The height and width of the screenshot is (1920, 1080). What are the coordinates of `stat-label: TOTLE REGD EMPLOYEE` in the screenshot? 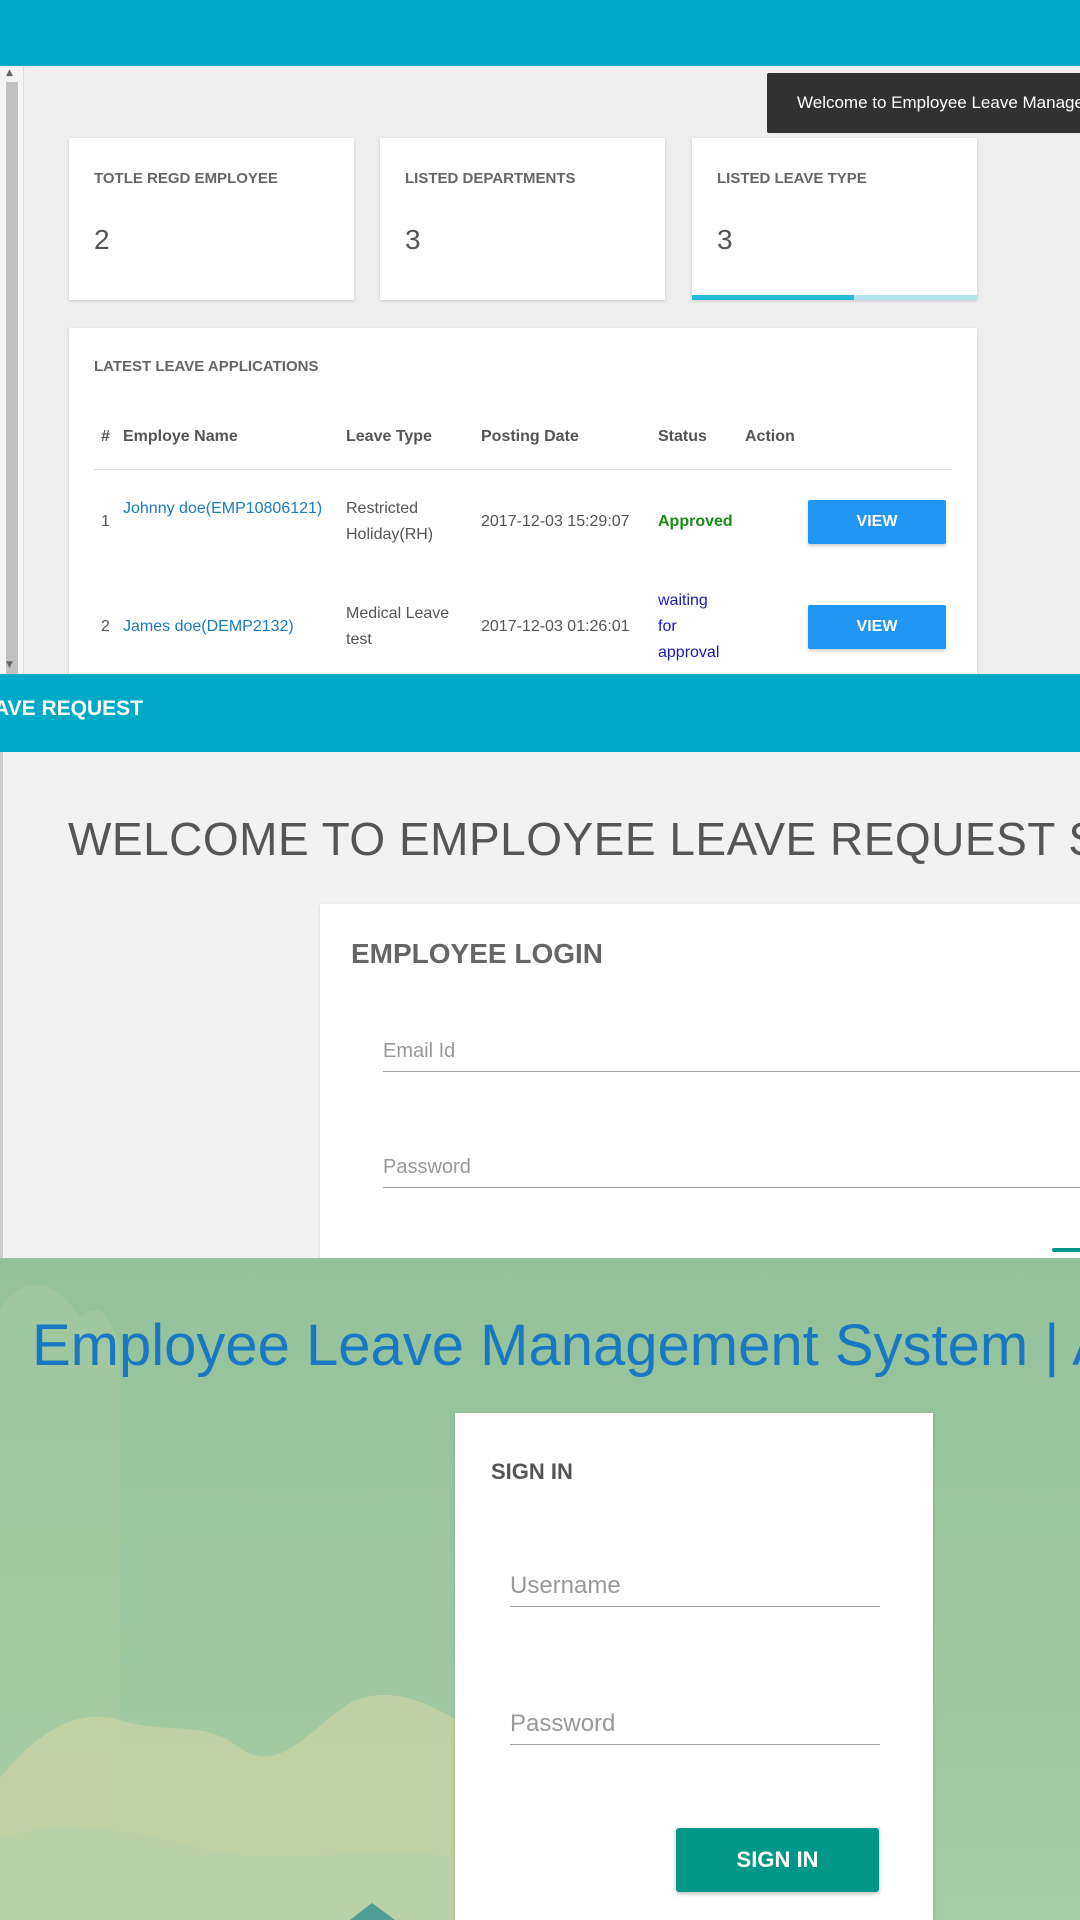 It's located at (186, 178).